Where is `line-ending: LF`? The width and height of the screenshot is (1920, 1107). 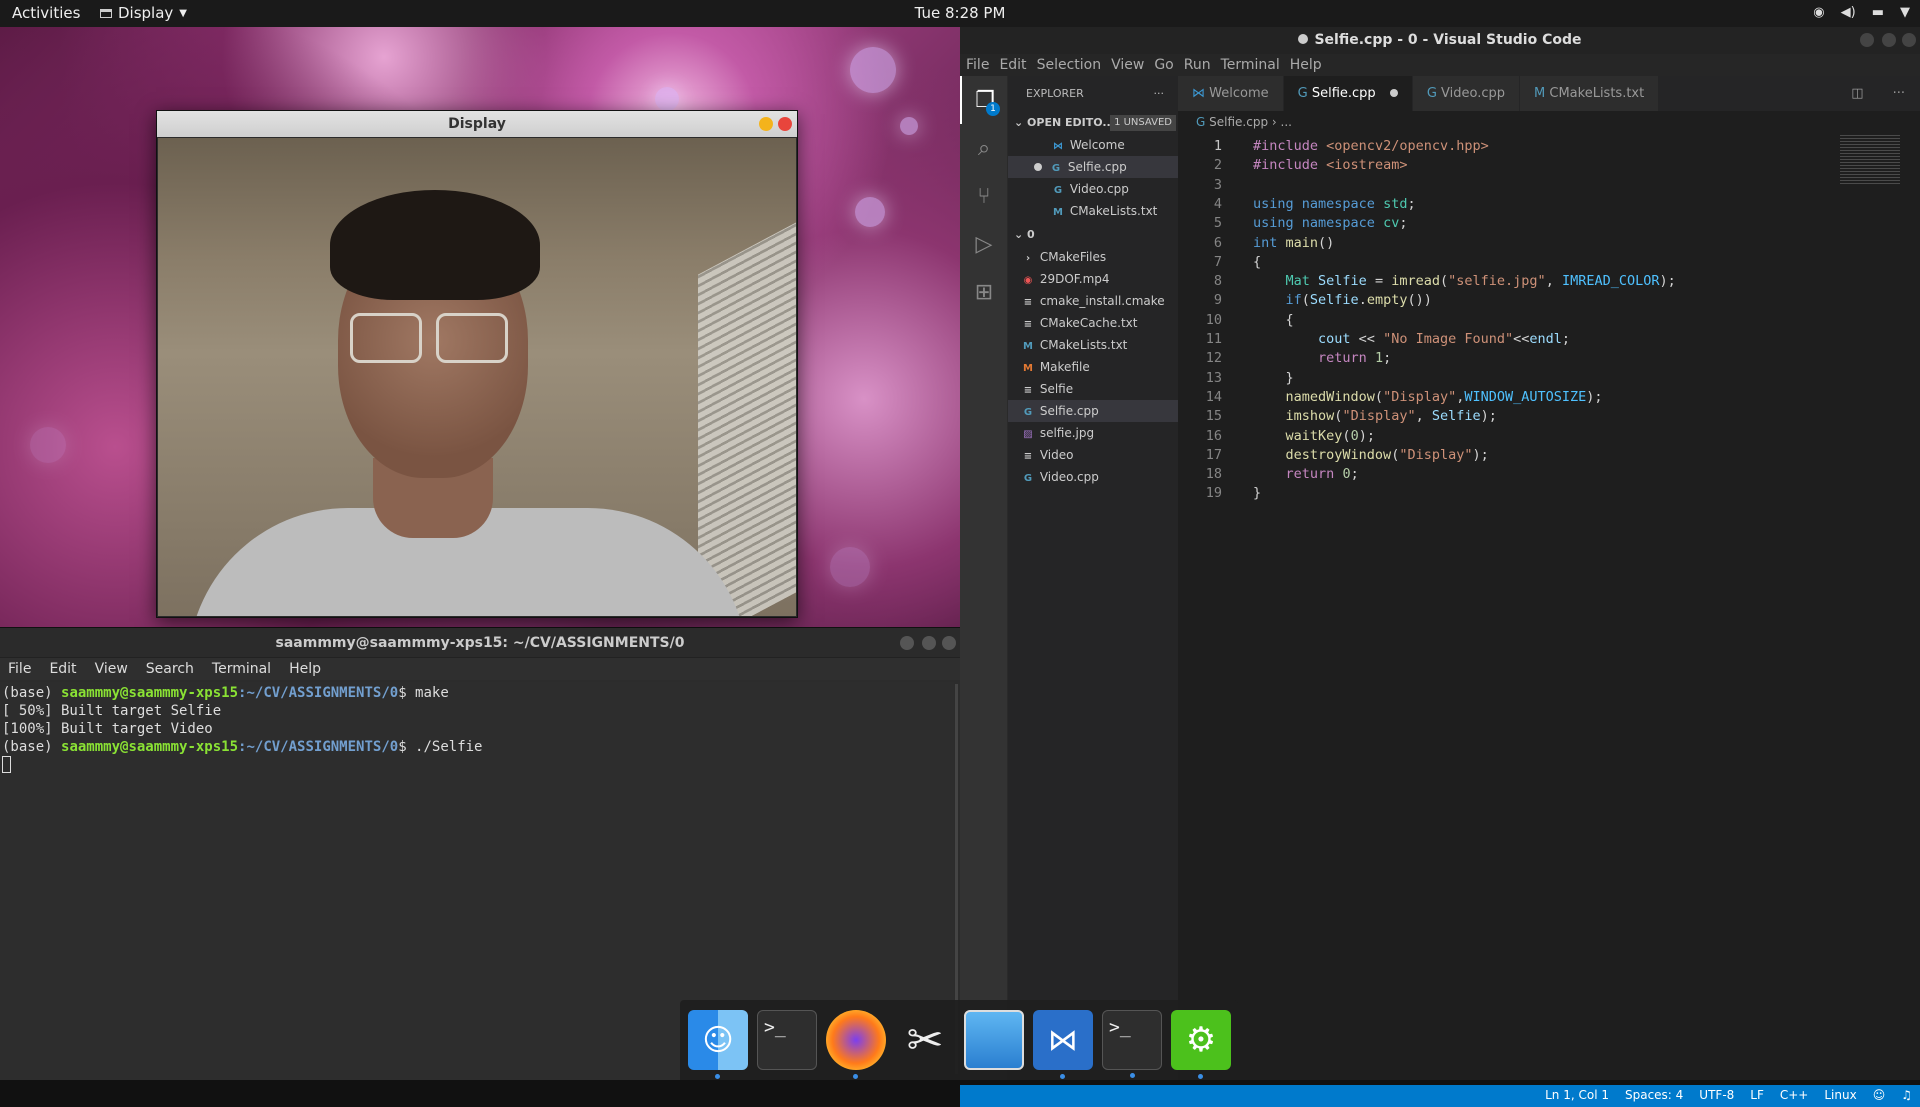
line-ending: LF is located at coordinates (1757, 1095).